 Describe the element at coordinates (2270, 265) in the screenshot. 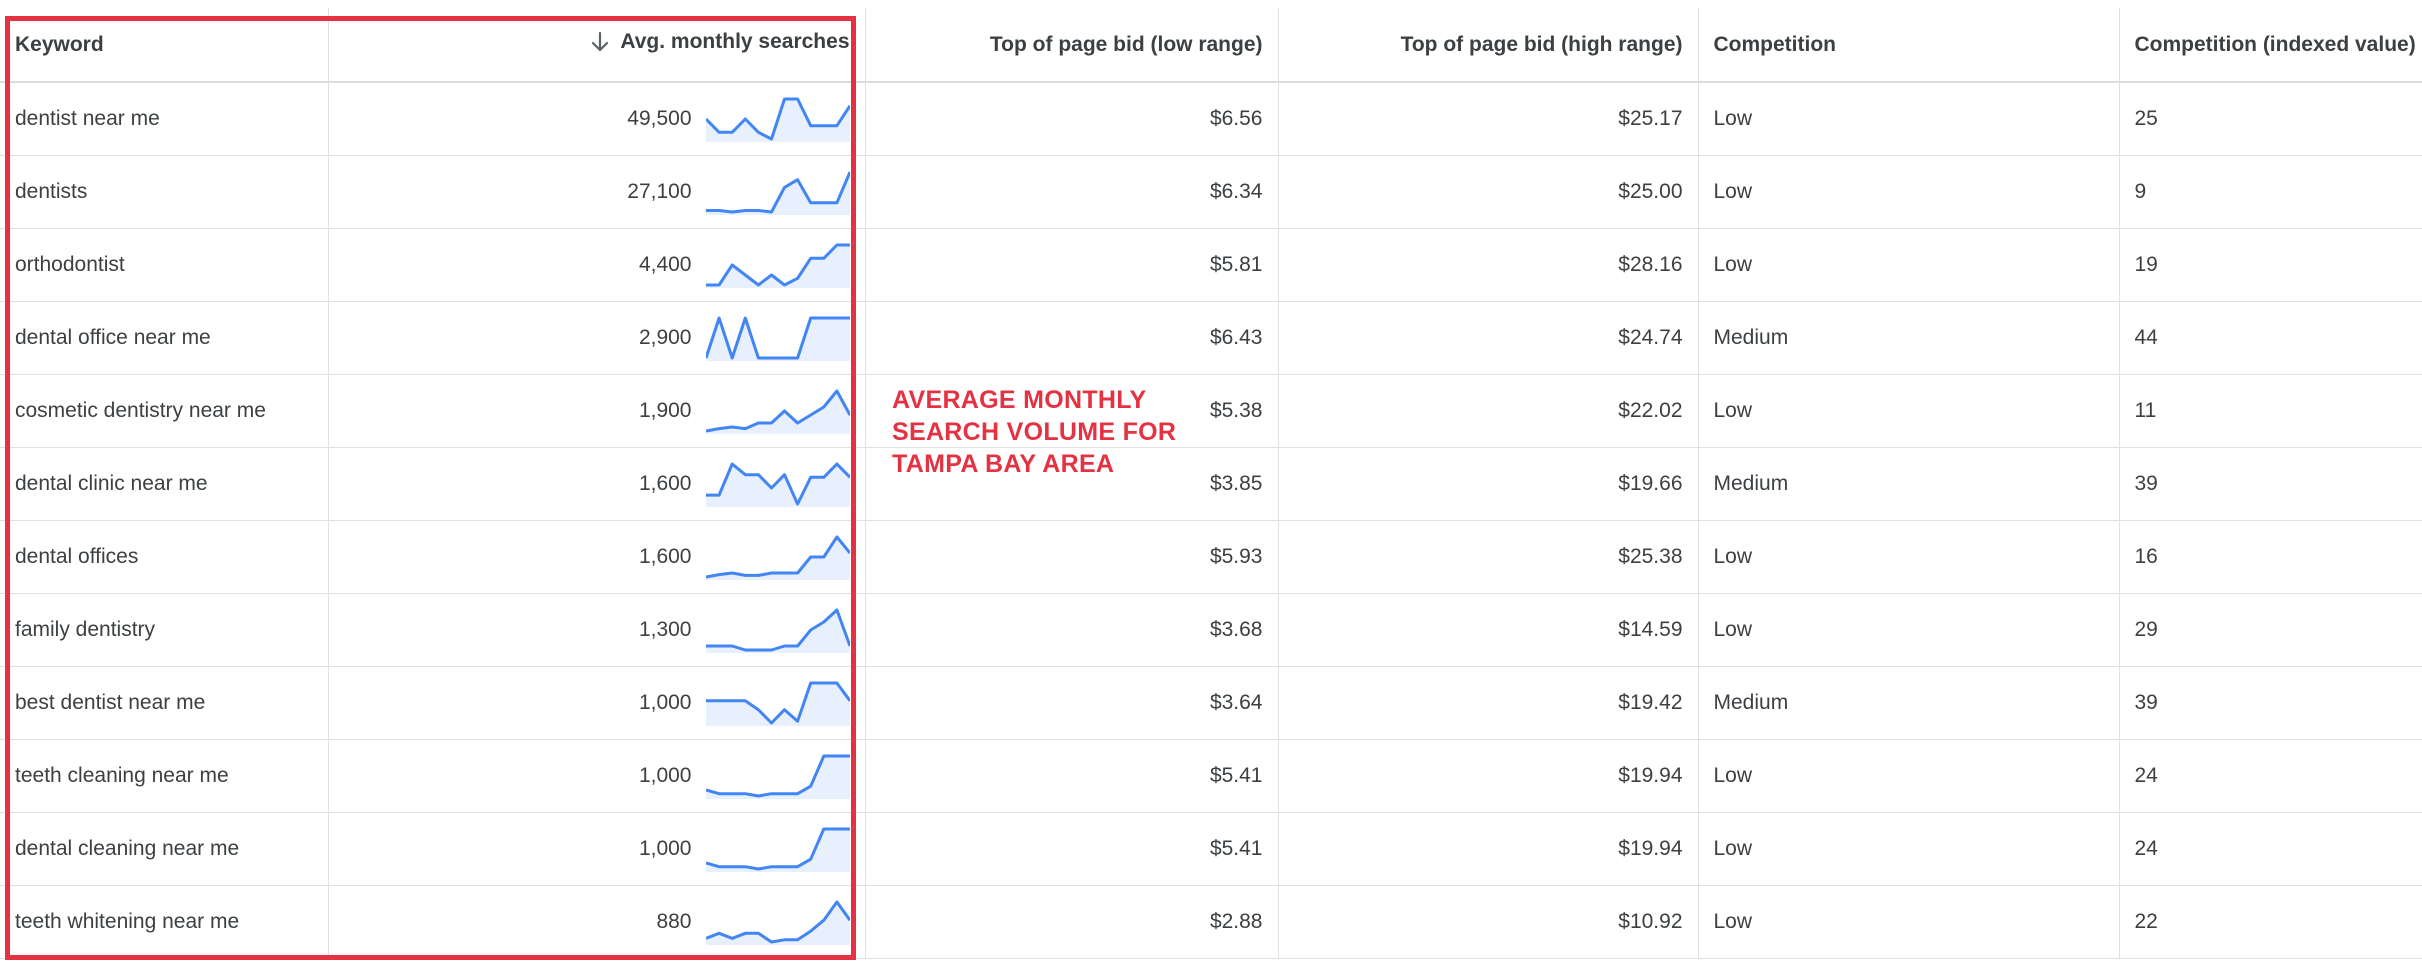

I see `competition-index-cell: 19` at that location.